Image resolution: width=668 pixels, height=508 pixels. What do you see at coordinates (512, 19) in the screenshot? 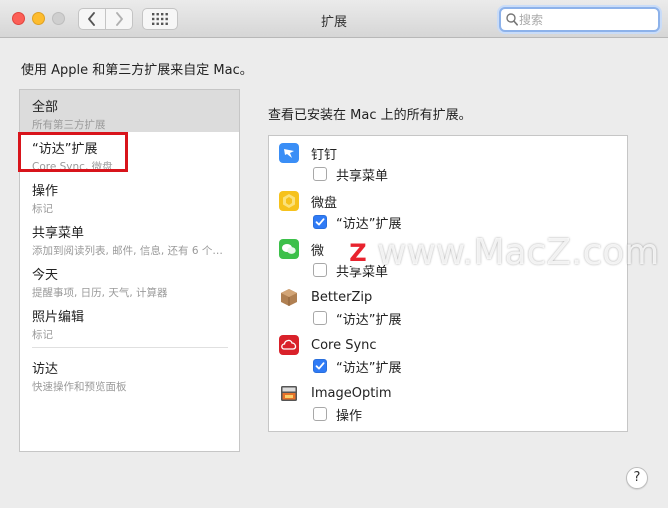
I see `search-icon` at bounding box center [512, 19].